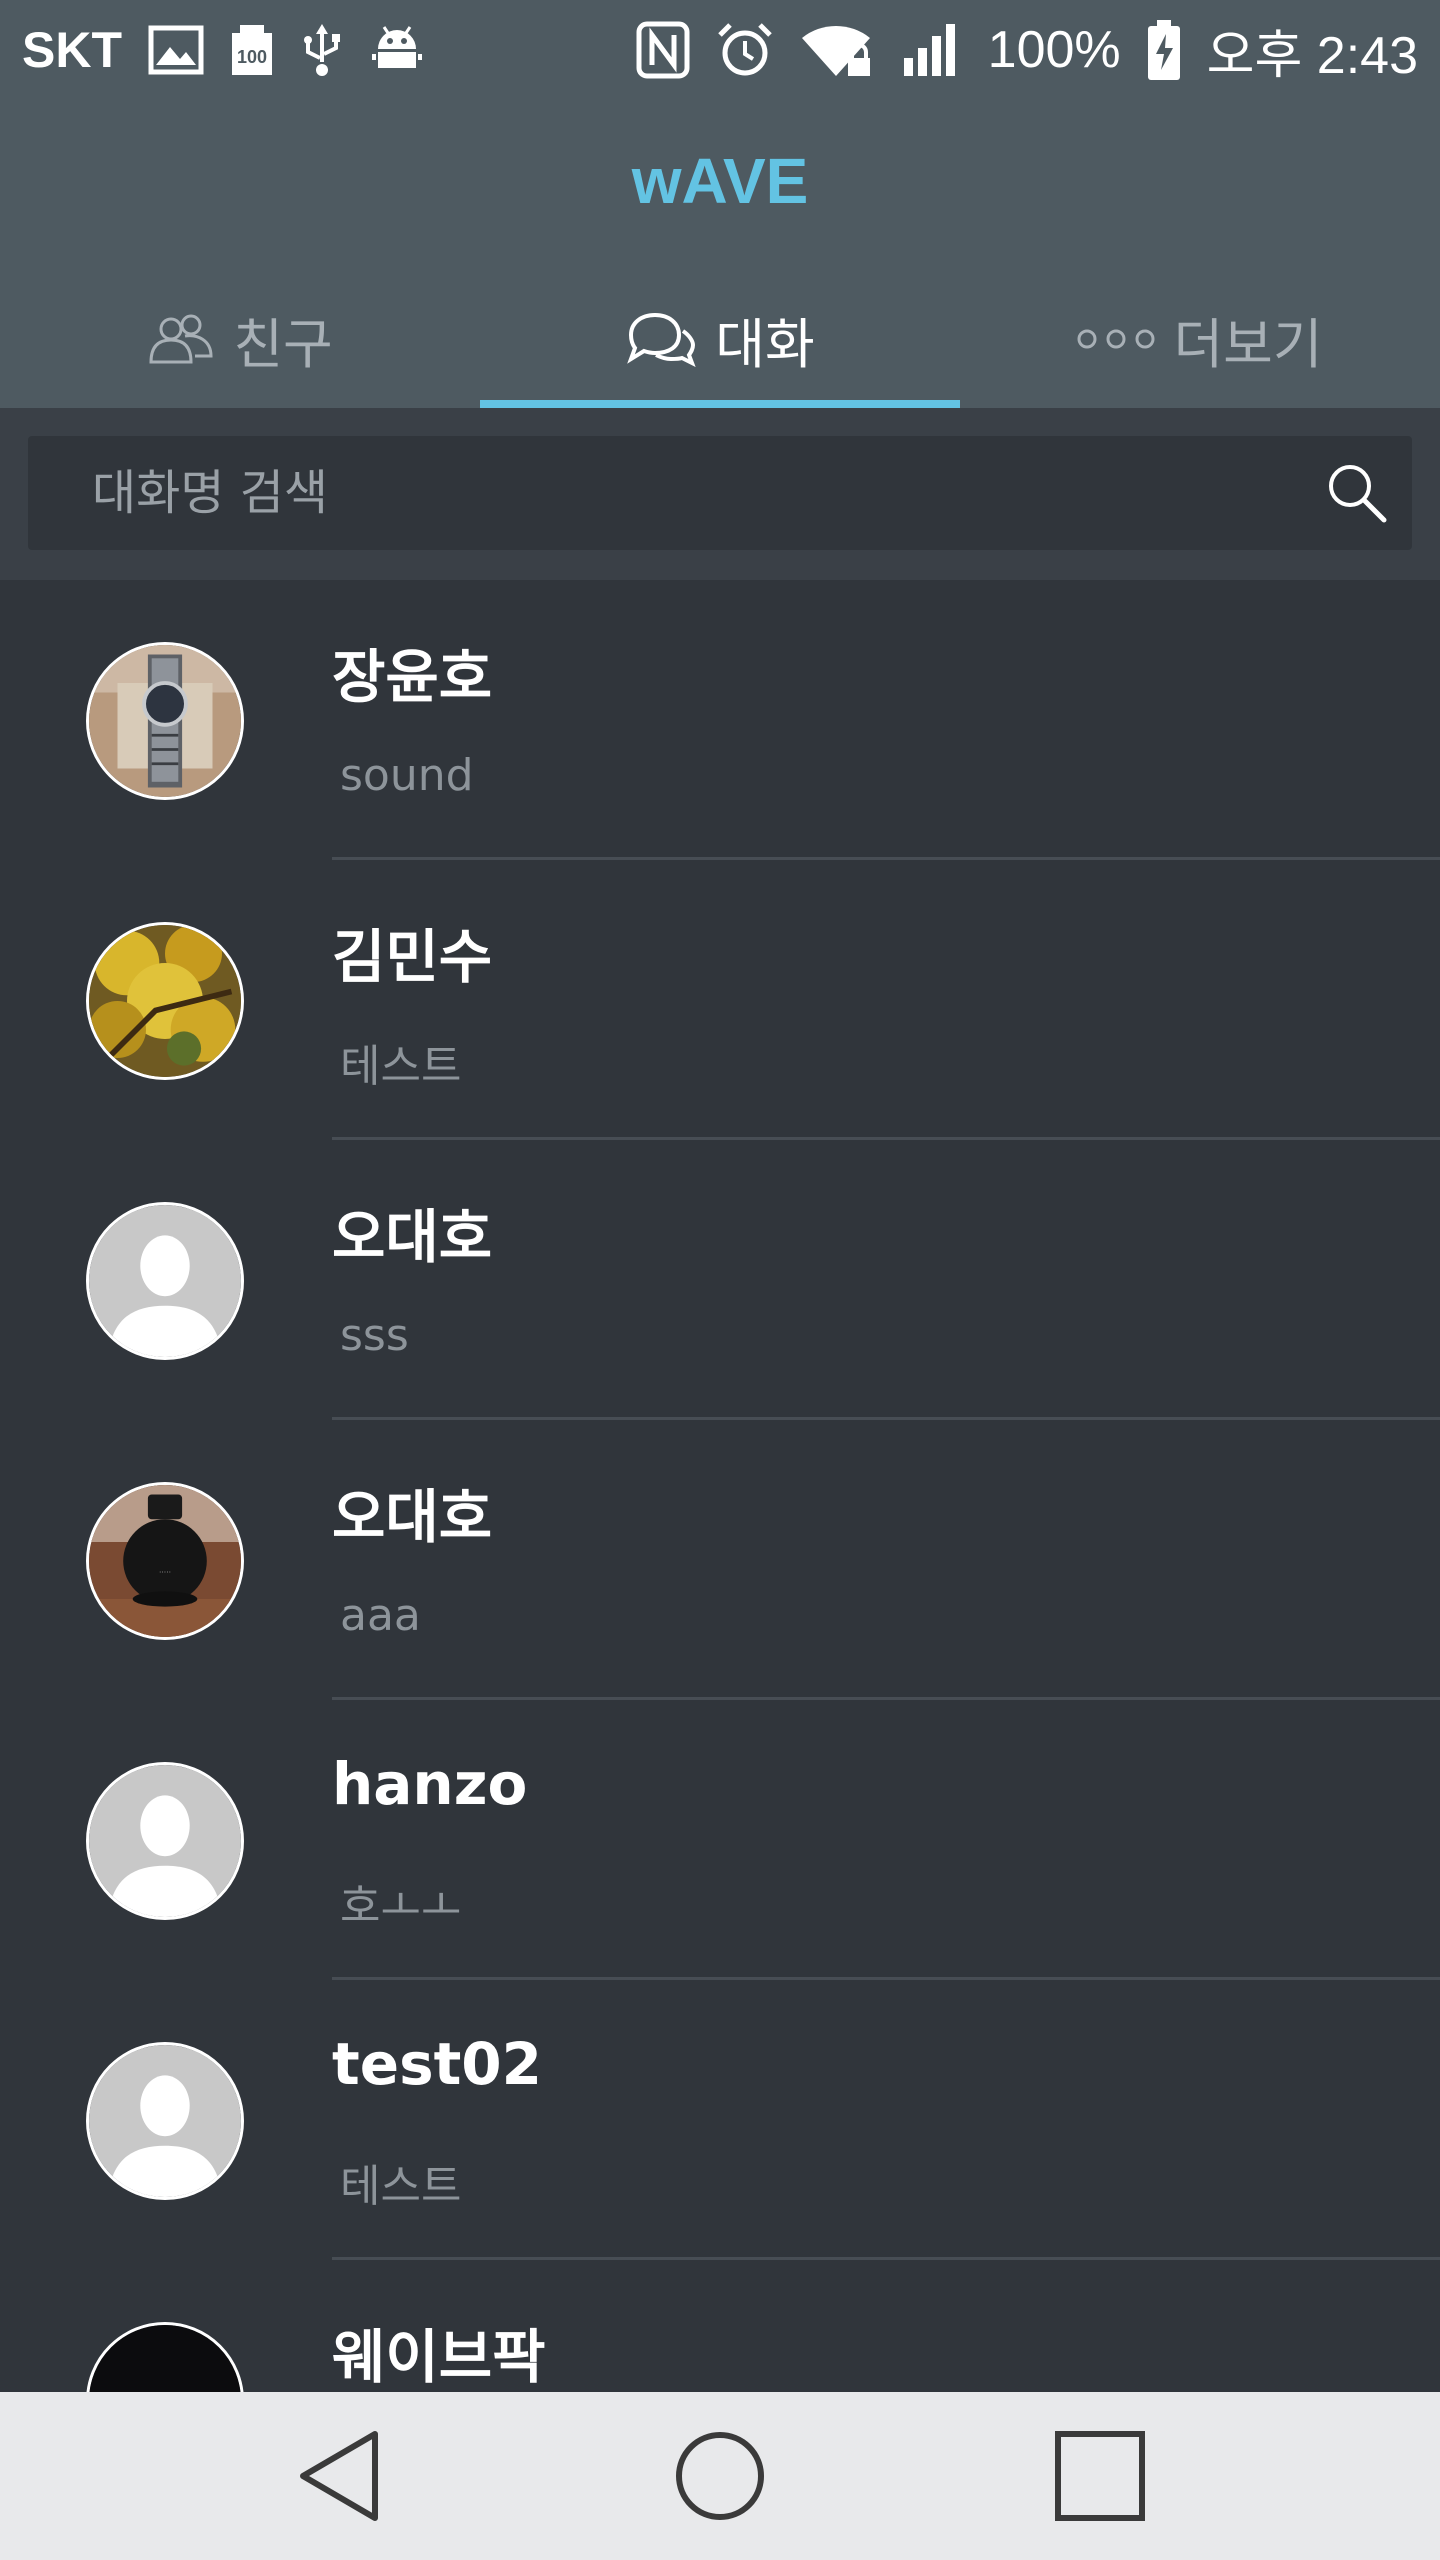  I want to click on conversation-item: 김민수 테스트, so click(720, 1000).